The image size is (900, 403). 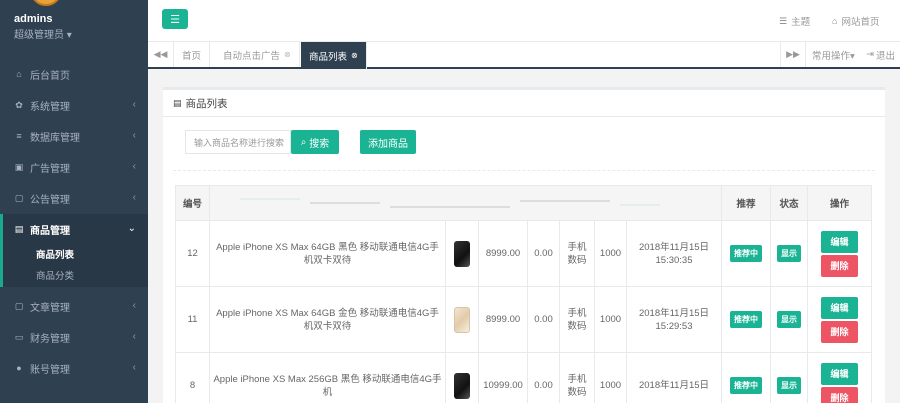 What do you see at coordinates (74, 337) in the screenshot?
I see `sidebar-item-finance: ▭ 财务管理 ‹` at bounding box center [74, 337].